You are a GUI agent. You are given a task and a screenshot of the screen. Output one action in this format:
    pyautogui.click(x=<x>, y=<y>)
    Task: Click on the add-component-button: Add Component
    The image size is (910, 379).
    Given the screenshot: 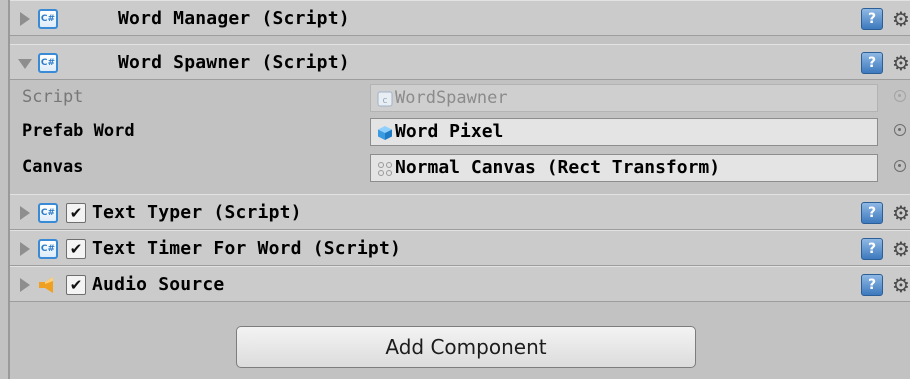 What is the action you would take?
    pyautogui.click(x=466, y=347)
    